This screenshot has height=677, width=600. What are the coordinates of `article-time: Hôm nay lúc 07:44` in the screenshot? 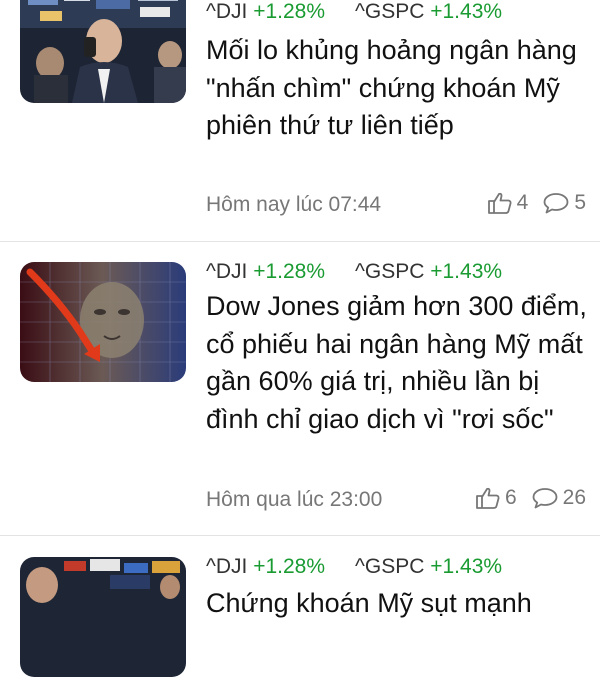 It's located at (294, 204).